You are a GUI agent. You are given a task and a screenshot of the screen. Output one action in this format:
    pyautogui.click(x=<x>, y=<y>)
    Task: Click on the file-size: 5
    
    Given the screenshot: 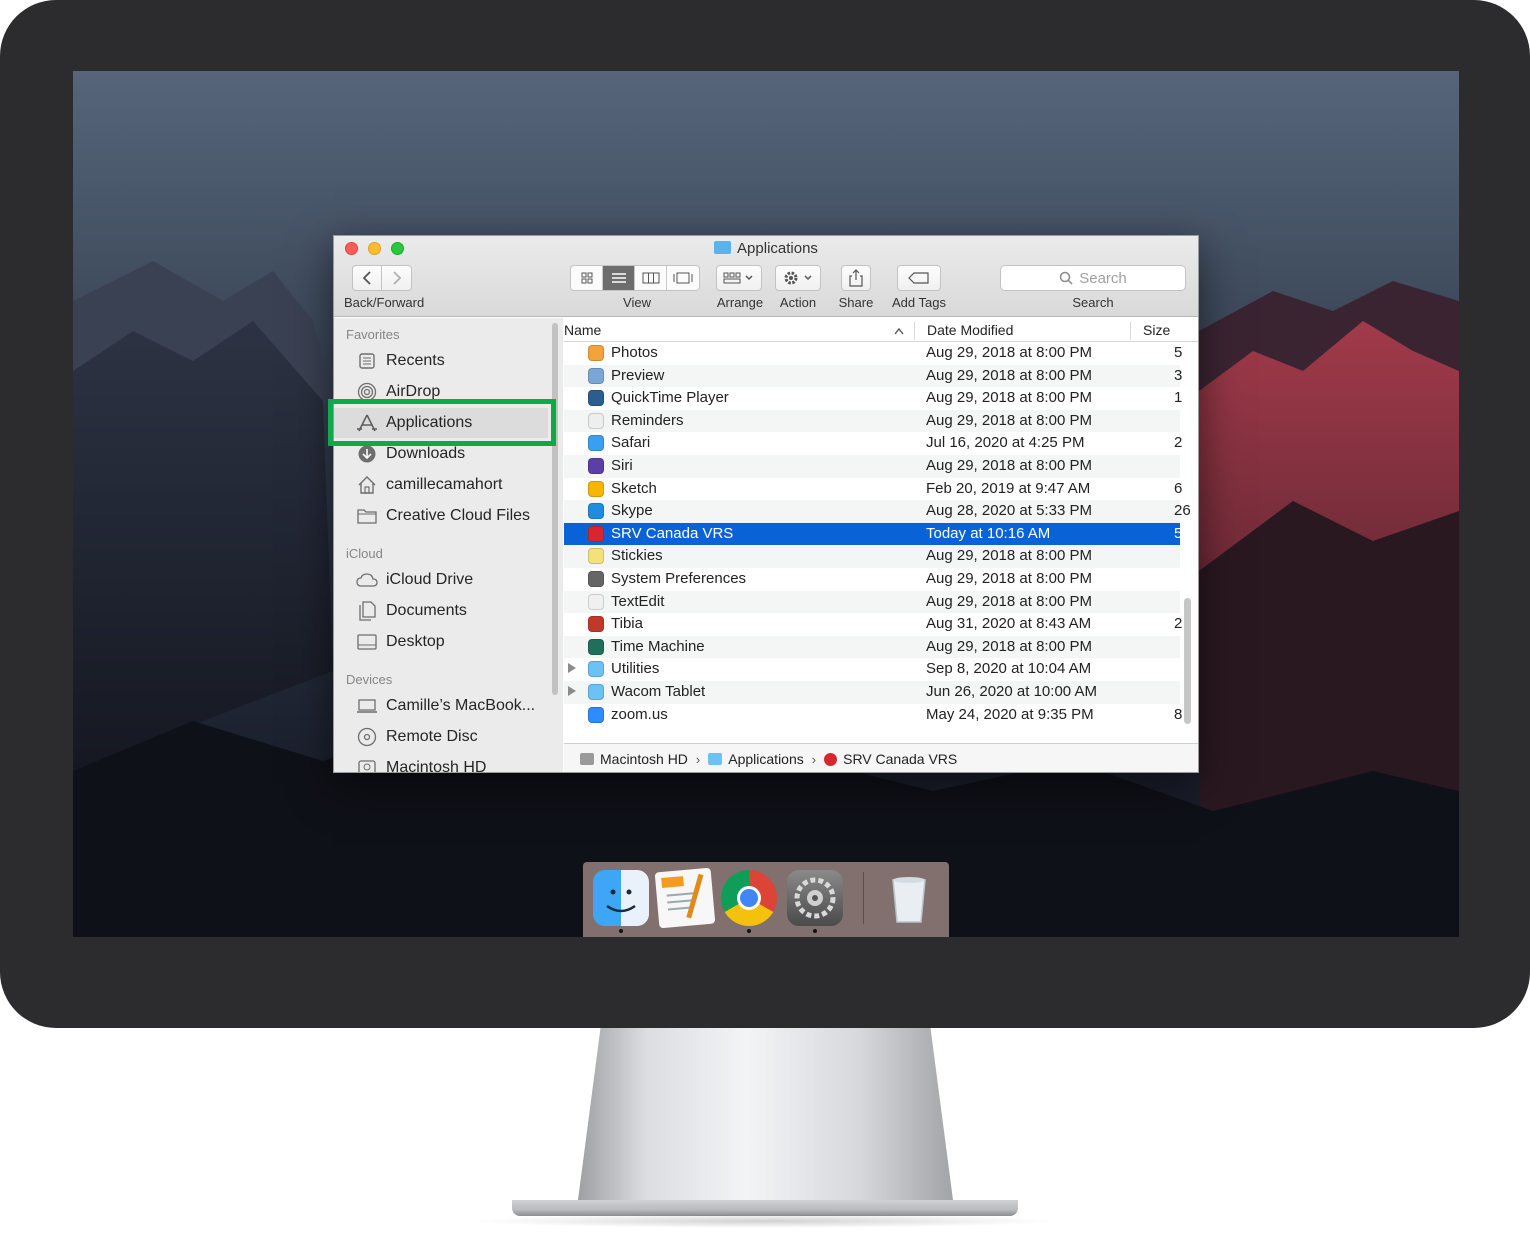 What is the action you would take?
    pyautogui.click(x=1178, y=533)
    